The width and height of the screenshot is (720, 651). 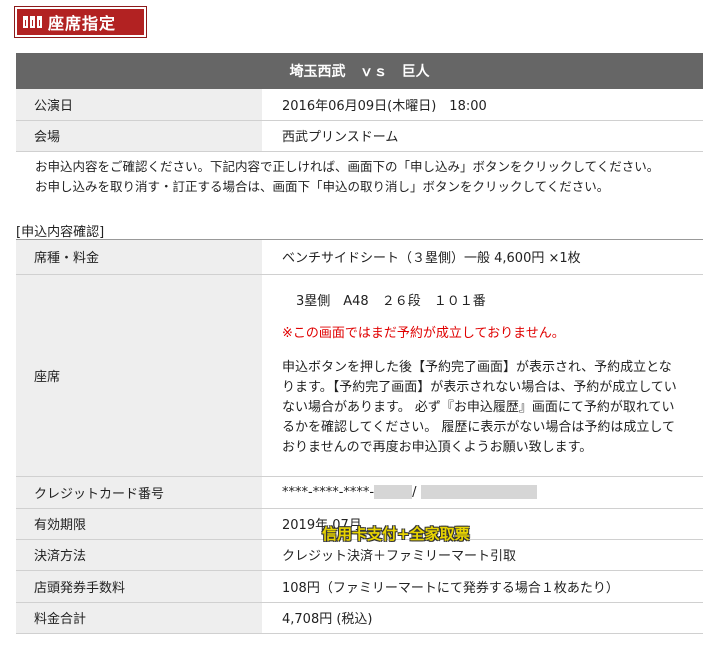 I want to click on table-row: 公演日 2016年06月09日(木曜日) 18:00, so click(x=359, y=105).